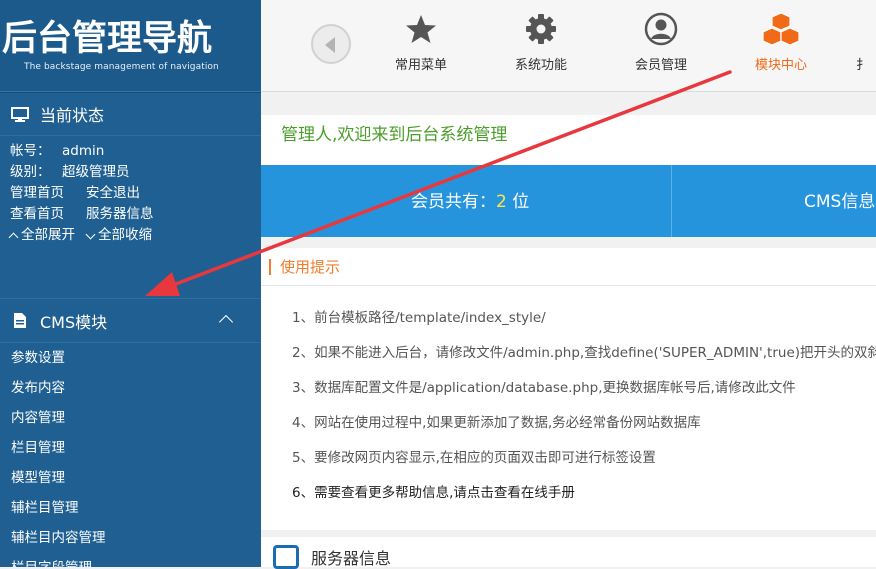  I want to click on stats-divider, so click(671, 201).